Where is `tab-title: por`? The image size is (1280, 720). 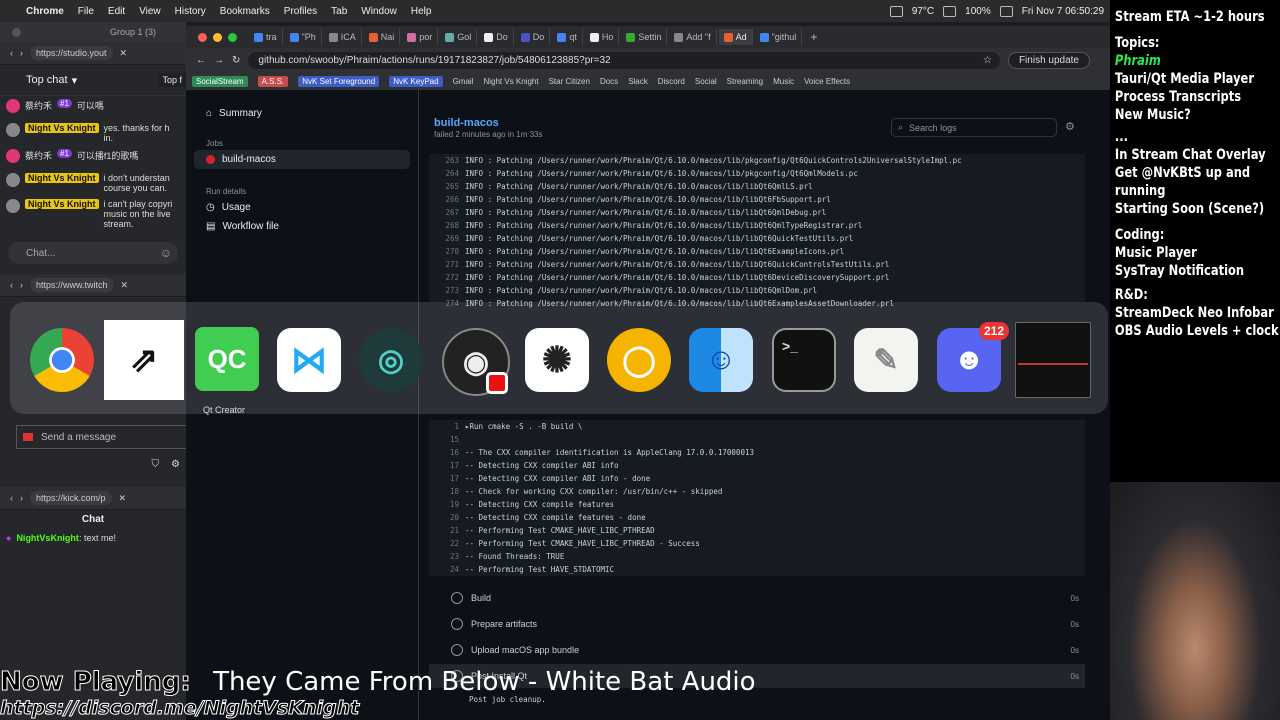
tab-title: por is located at coordinates (425, 37).